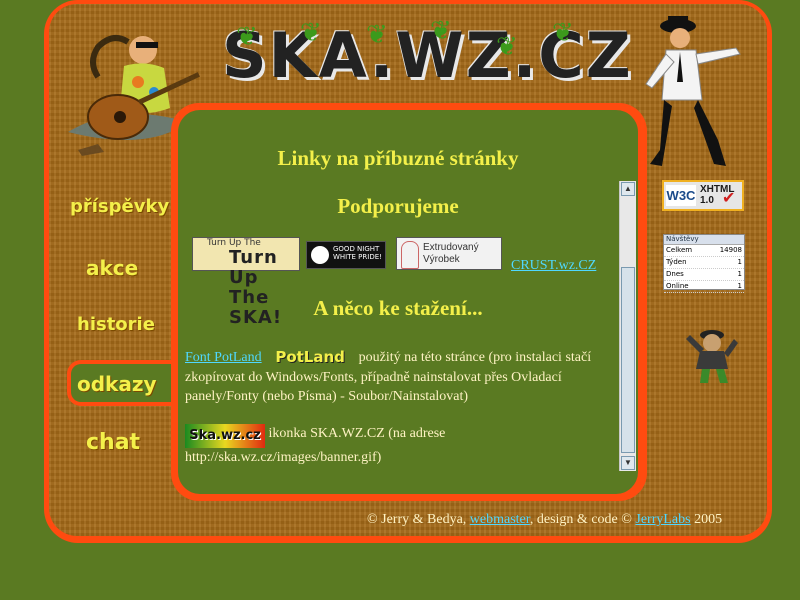 Image resolution: width=800 pixels, height=600 pixels. What do you see at coordinates (553, 266) in the screenshot?
I see `crust-link: CRUST.wz.CZ` at bounding box center [553, 266].